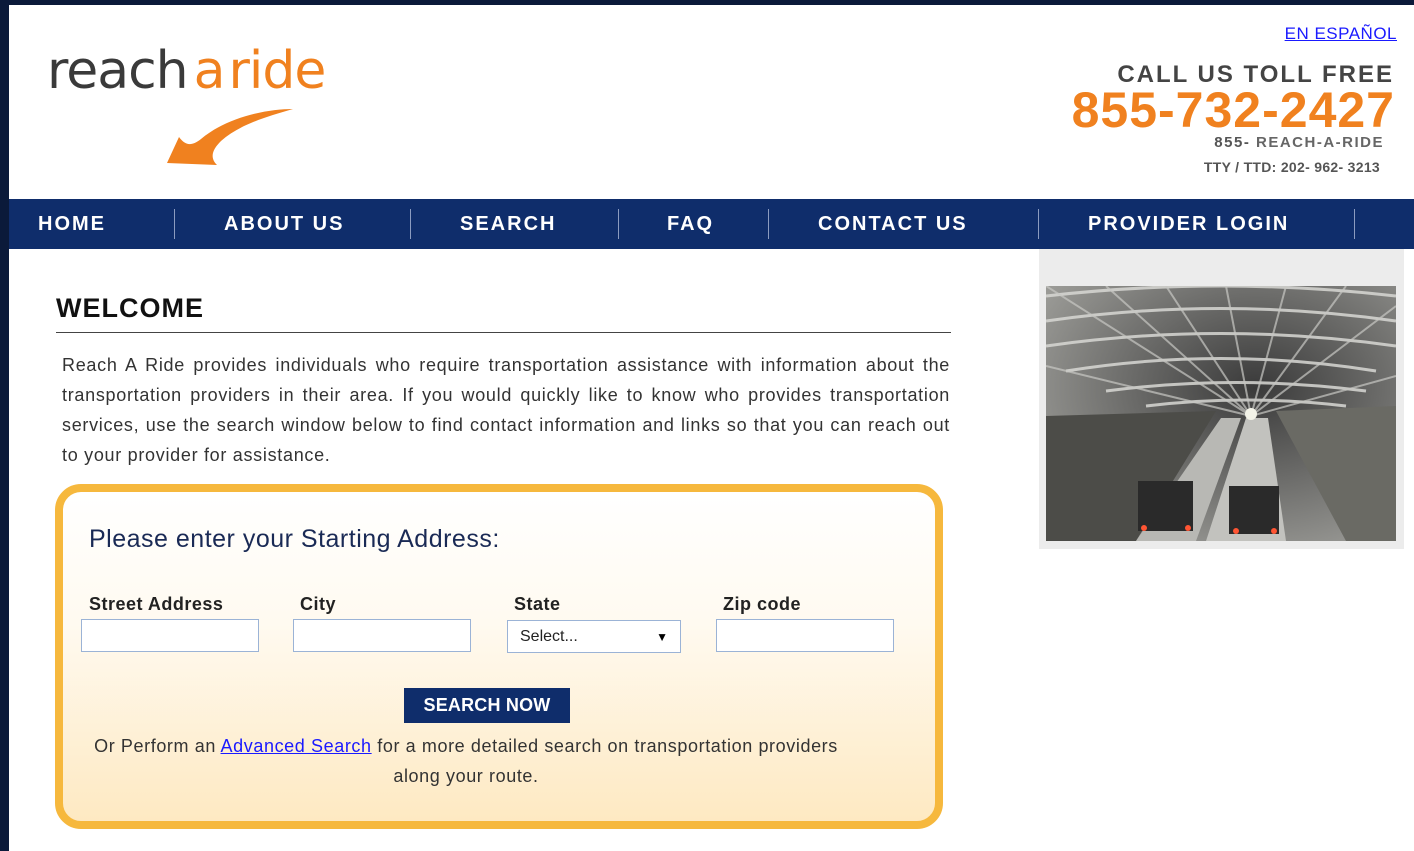  I want to click on dropdown-arrow-icon: ▼, so click(662, 636).